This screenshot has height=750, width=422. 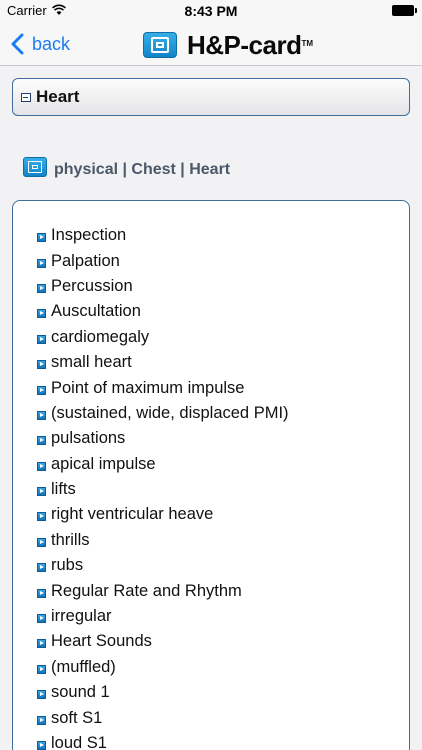 I want to click on battery-icon, so click(x=404, y=10).